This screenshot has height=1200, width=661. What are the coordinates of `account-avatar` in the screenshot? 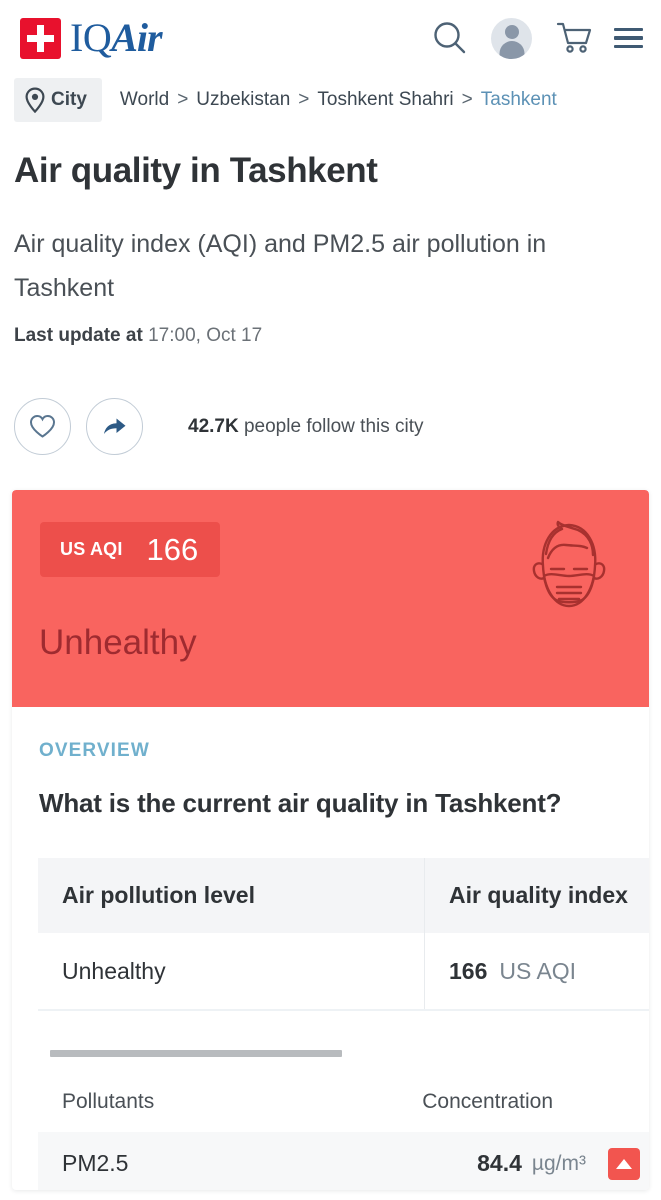 It's located at (511, 38).